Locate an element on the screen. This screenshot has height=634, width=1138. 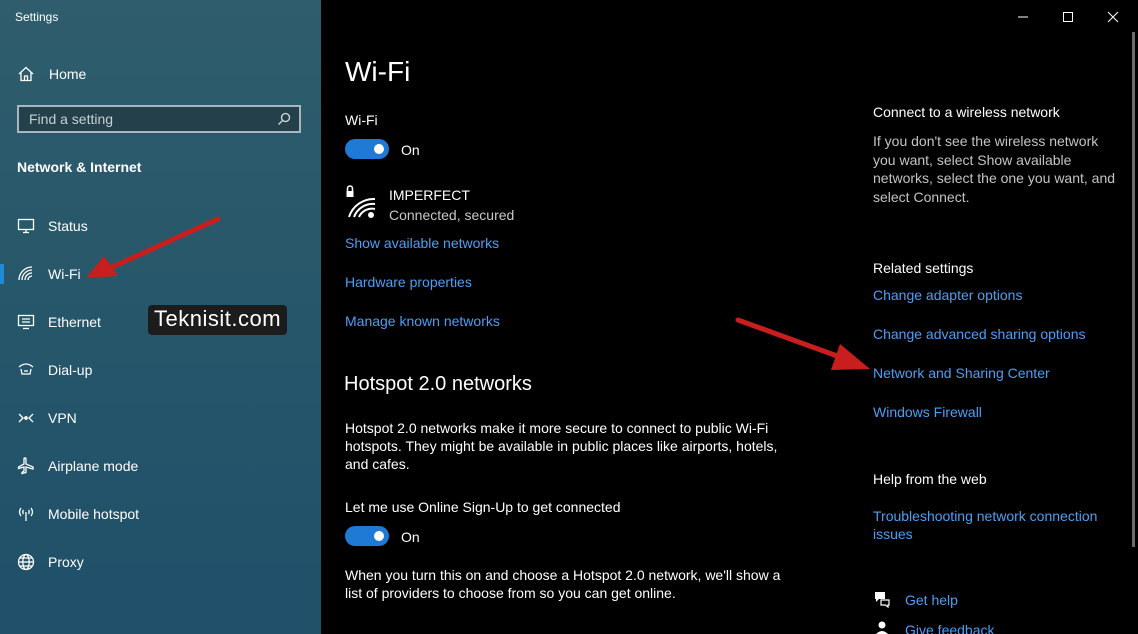
network-name: IMPERFECT is located at coordinates (429, 195).